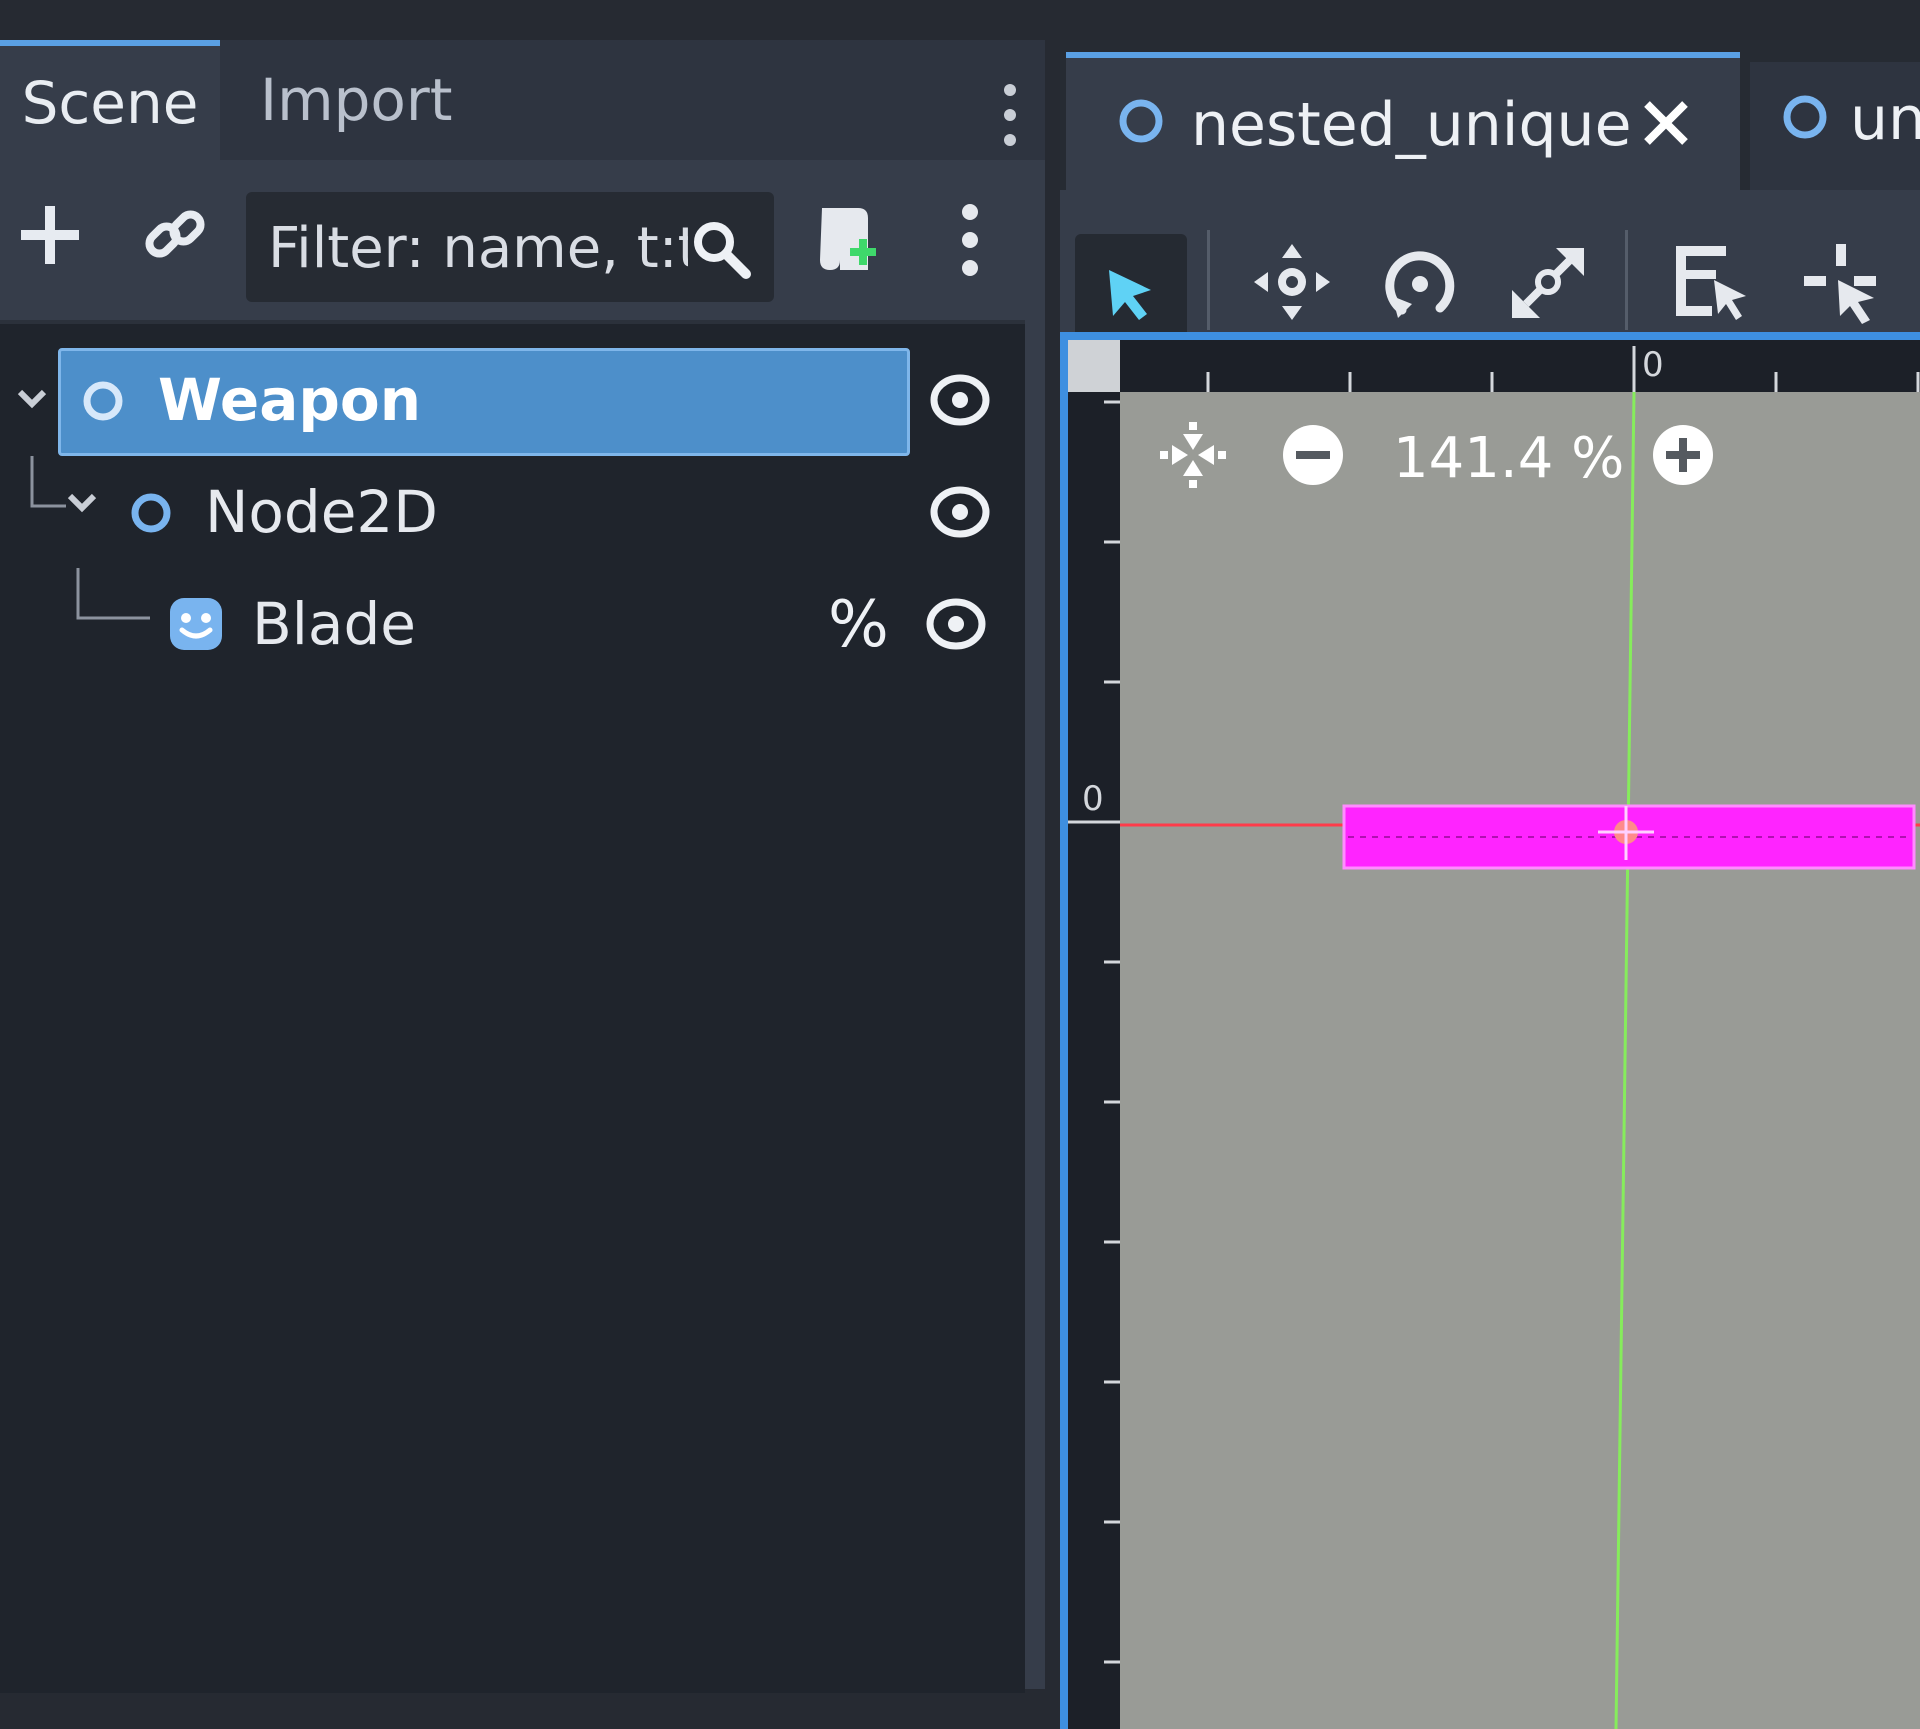 This screenshot has height=1729, width=1920. I want to click on scene-toolbar, so click(522, 240).